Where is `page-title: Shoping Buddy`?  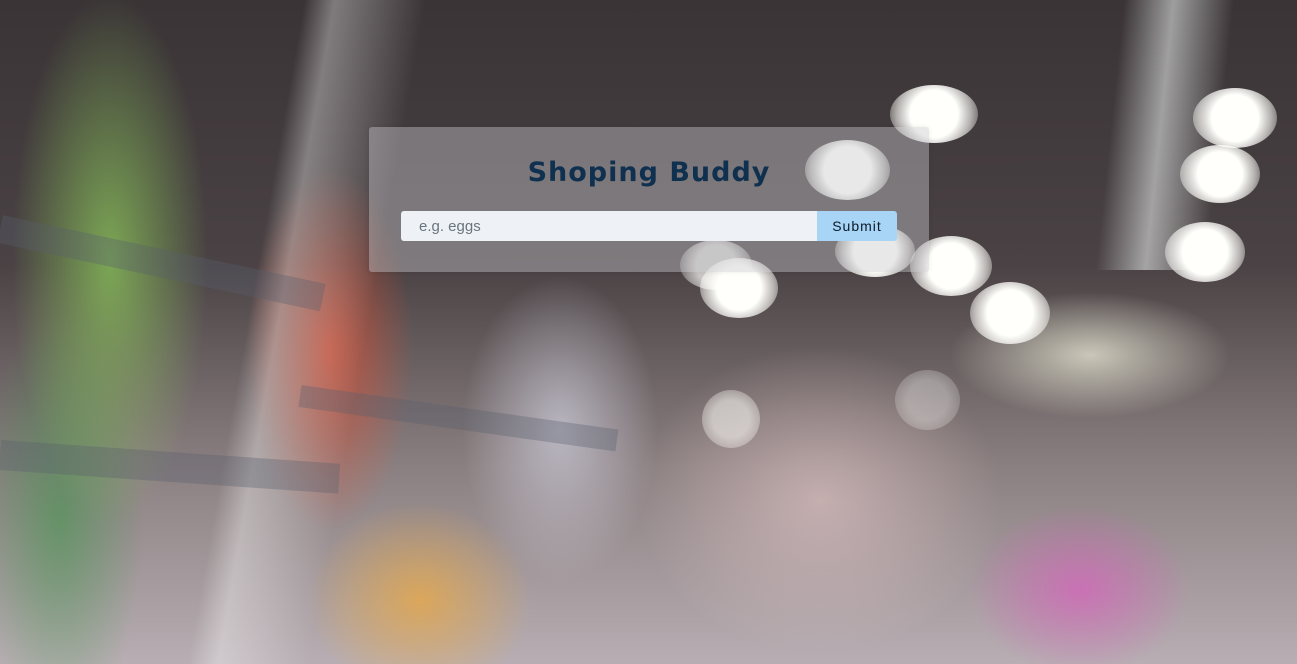
page-title: Shoping Buddy is located at coordinates (649, 172).